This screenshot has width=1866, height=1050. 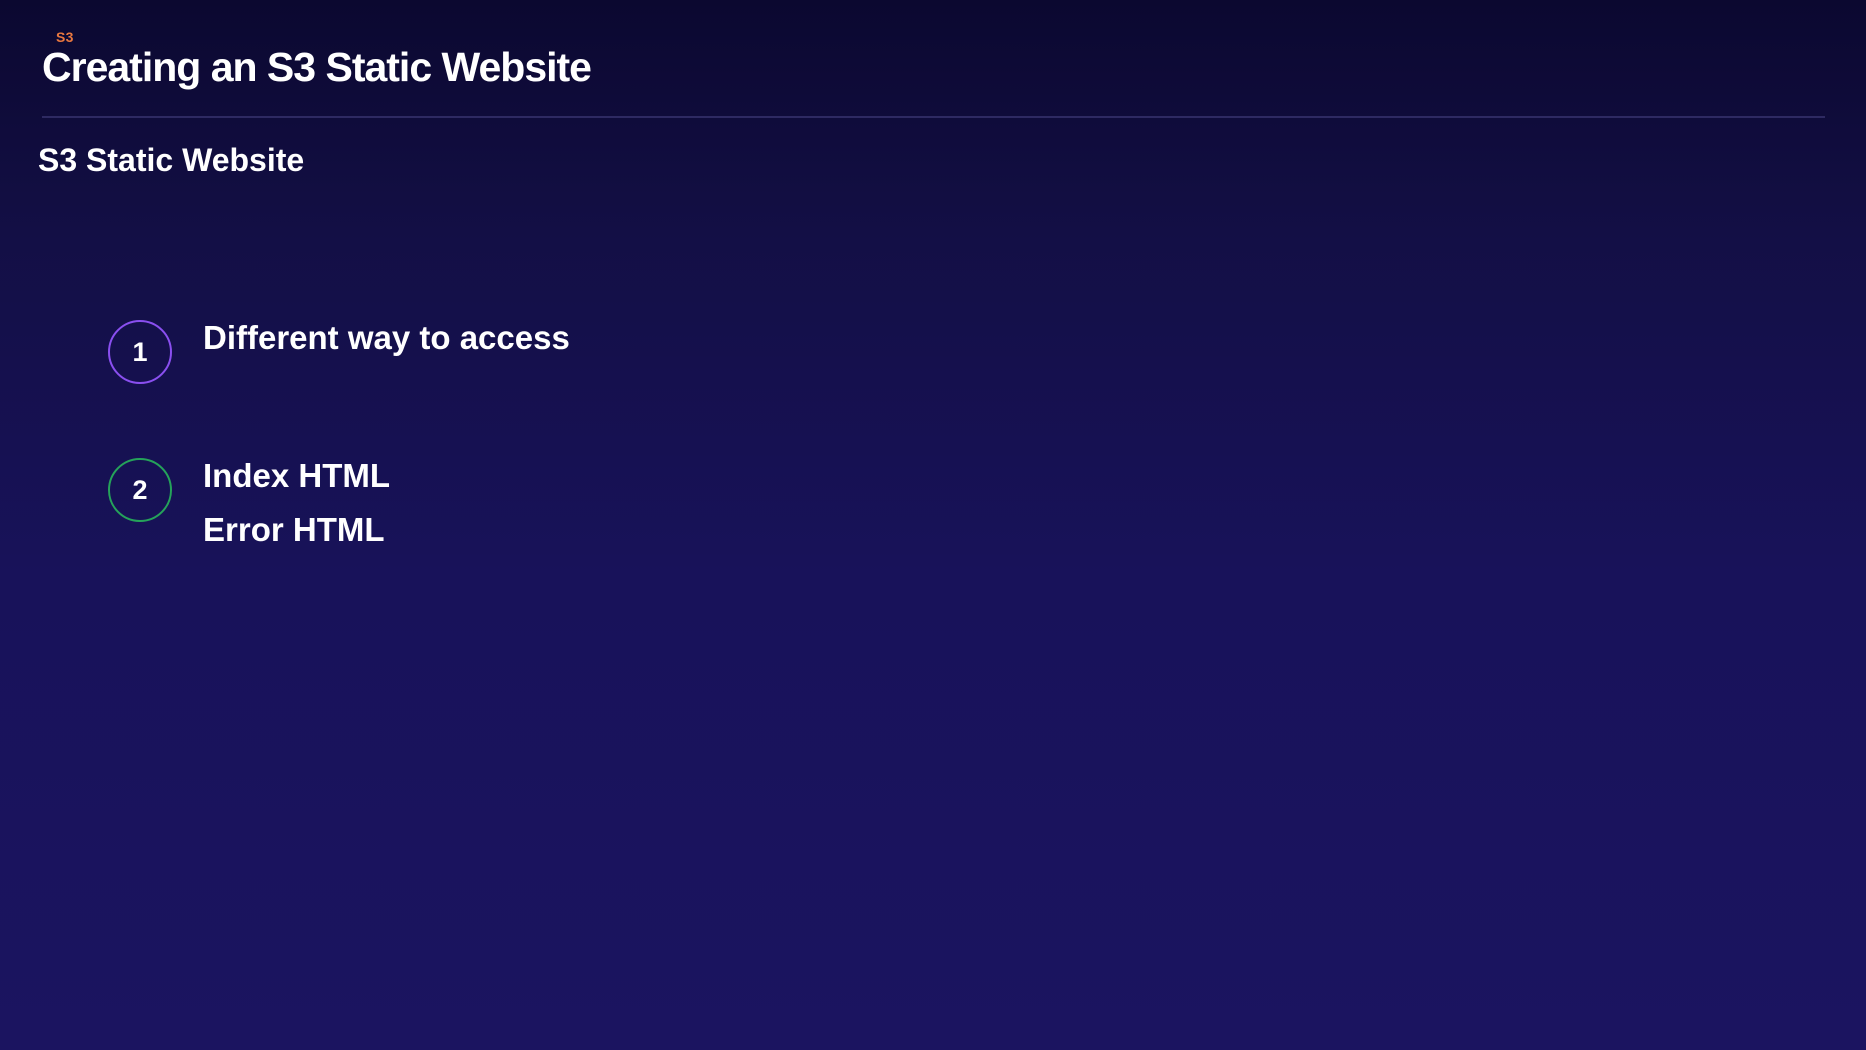 I want to click on slide-subtitle: S3 Static Website, so click(x=171, y=160).